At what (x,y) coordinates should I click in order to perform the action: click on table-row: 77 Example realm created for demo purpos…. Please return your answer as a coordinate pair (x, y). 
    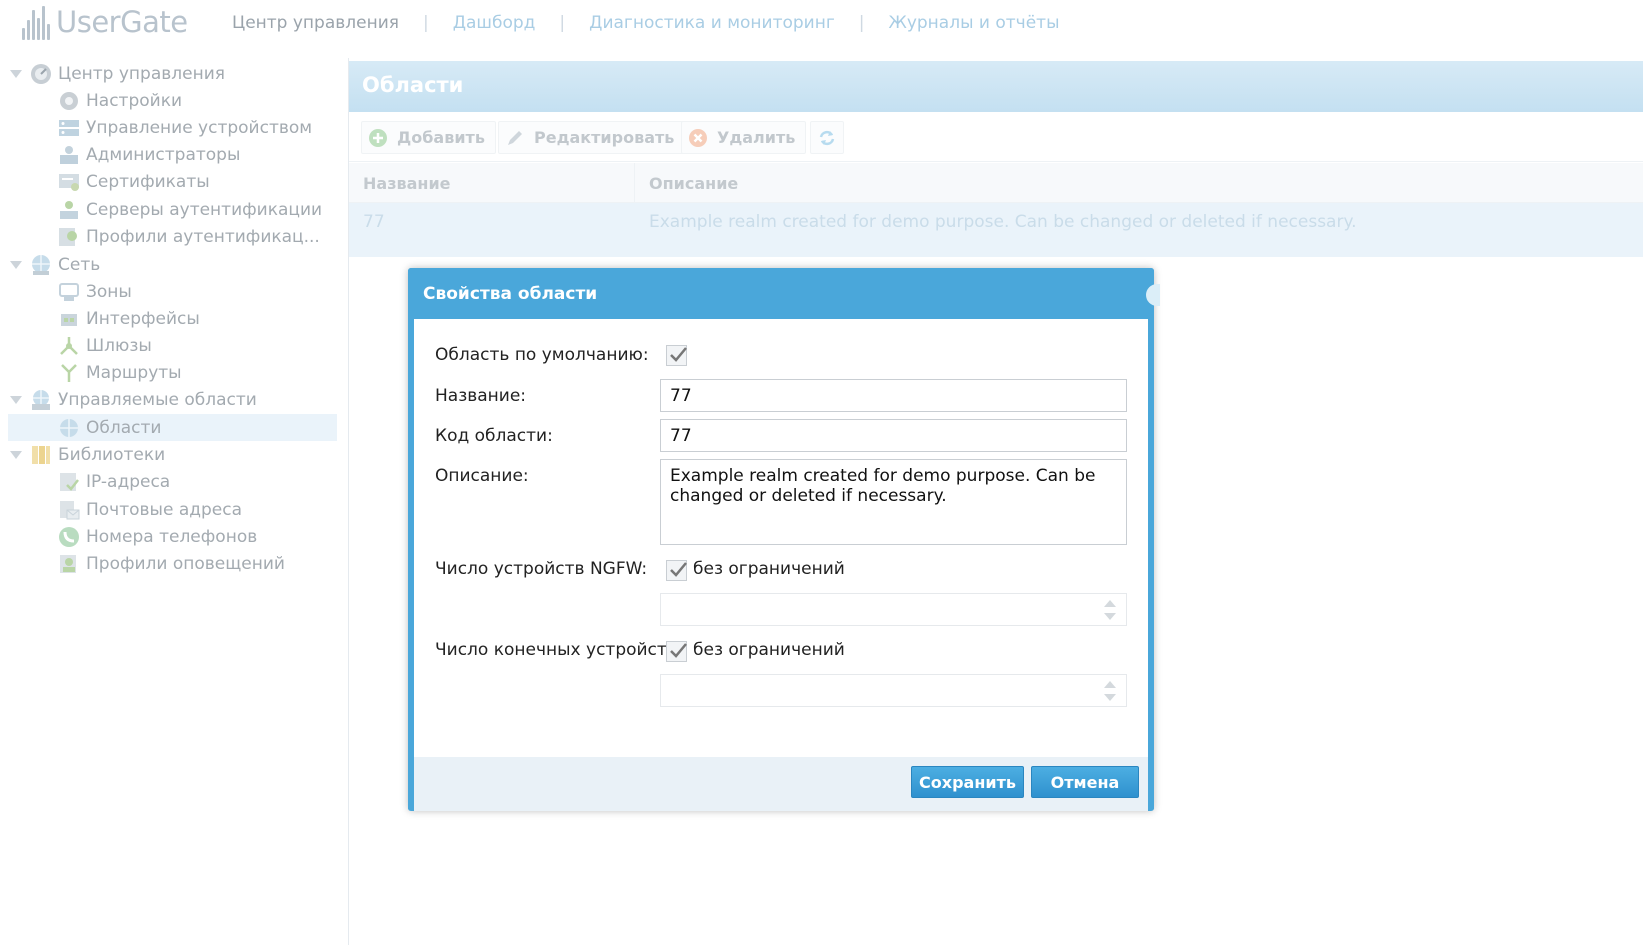
    Looking at the image, I should click on (996, 230).